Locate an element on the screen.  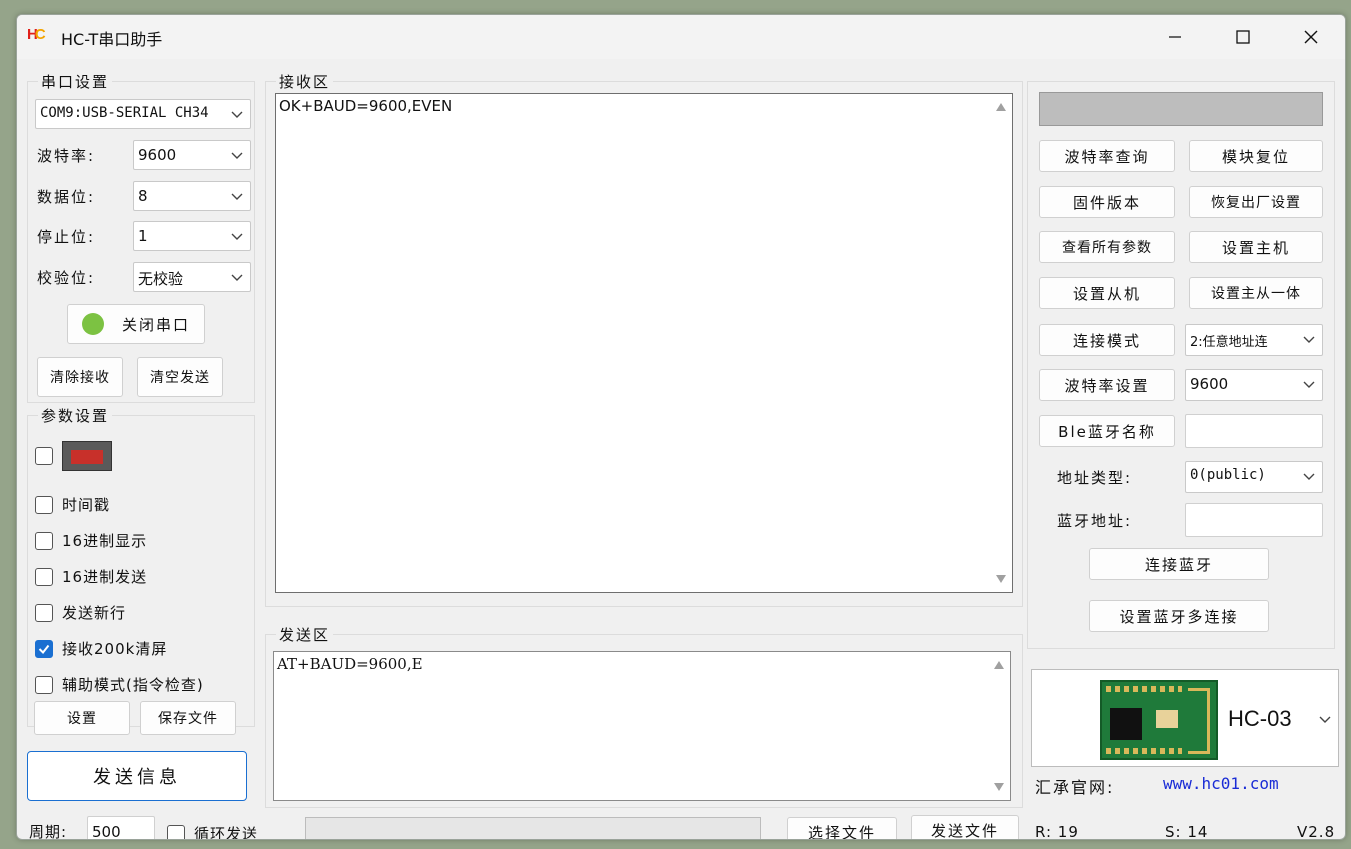
ble-name-input is located at coordinates (1254, 431).